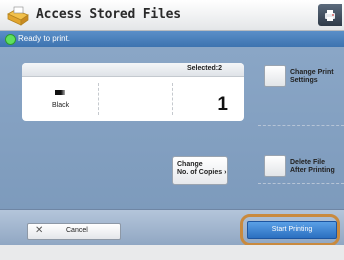  What do you see at coordinates (172, 39) in the screenshot?
I see `status-bar: Ready to print.` at bounding box center [172, 39].